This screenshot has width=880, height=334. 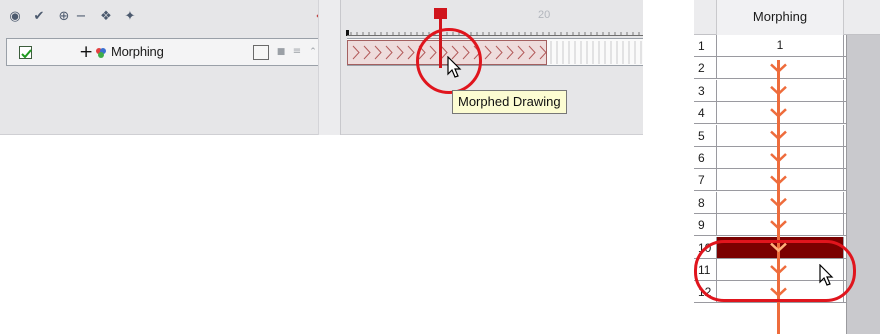 What do you see at coordinates (701, 113) in the screenshot?
I see `frame-number: 4` at bounding box center [701, 113].